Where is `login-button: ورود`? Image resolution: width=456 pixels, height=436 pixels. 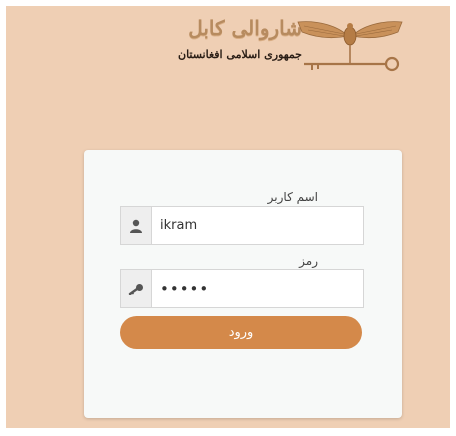
login-button: ورود is located at coordinates (241, 332).